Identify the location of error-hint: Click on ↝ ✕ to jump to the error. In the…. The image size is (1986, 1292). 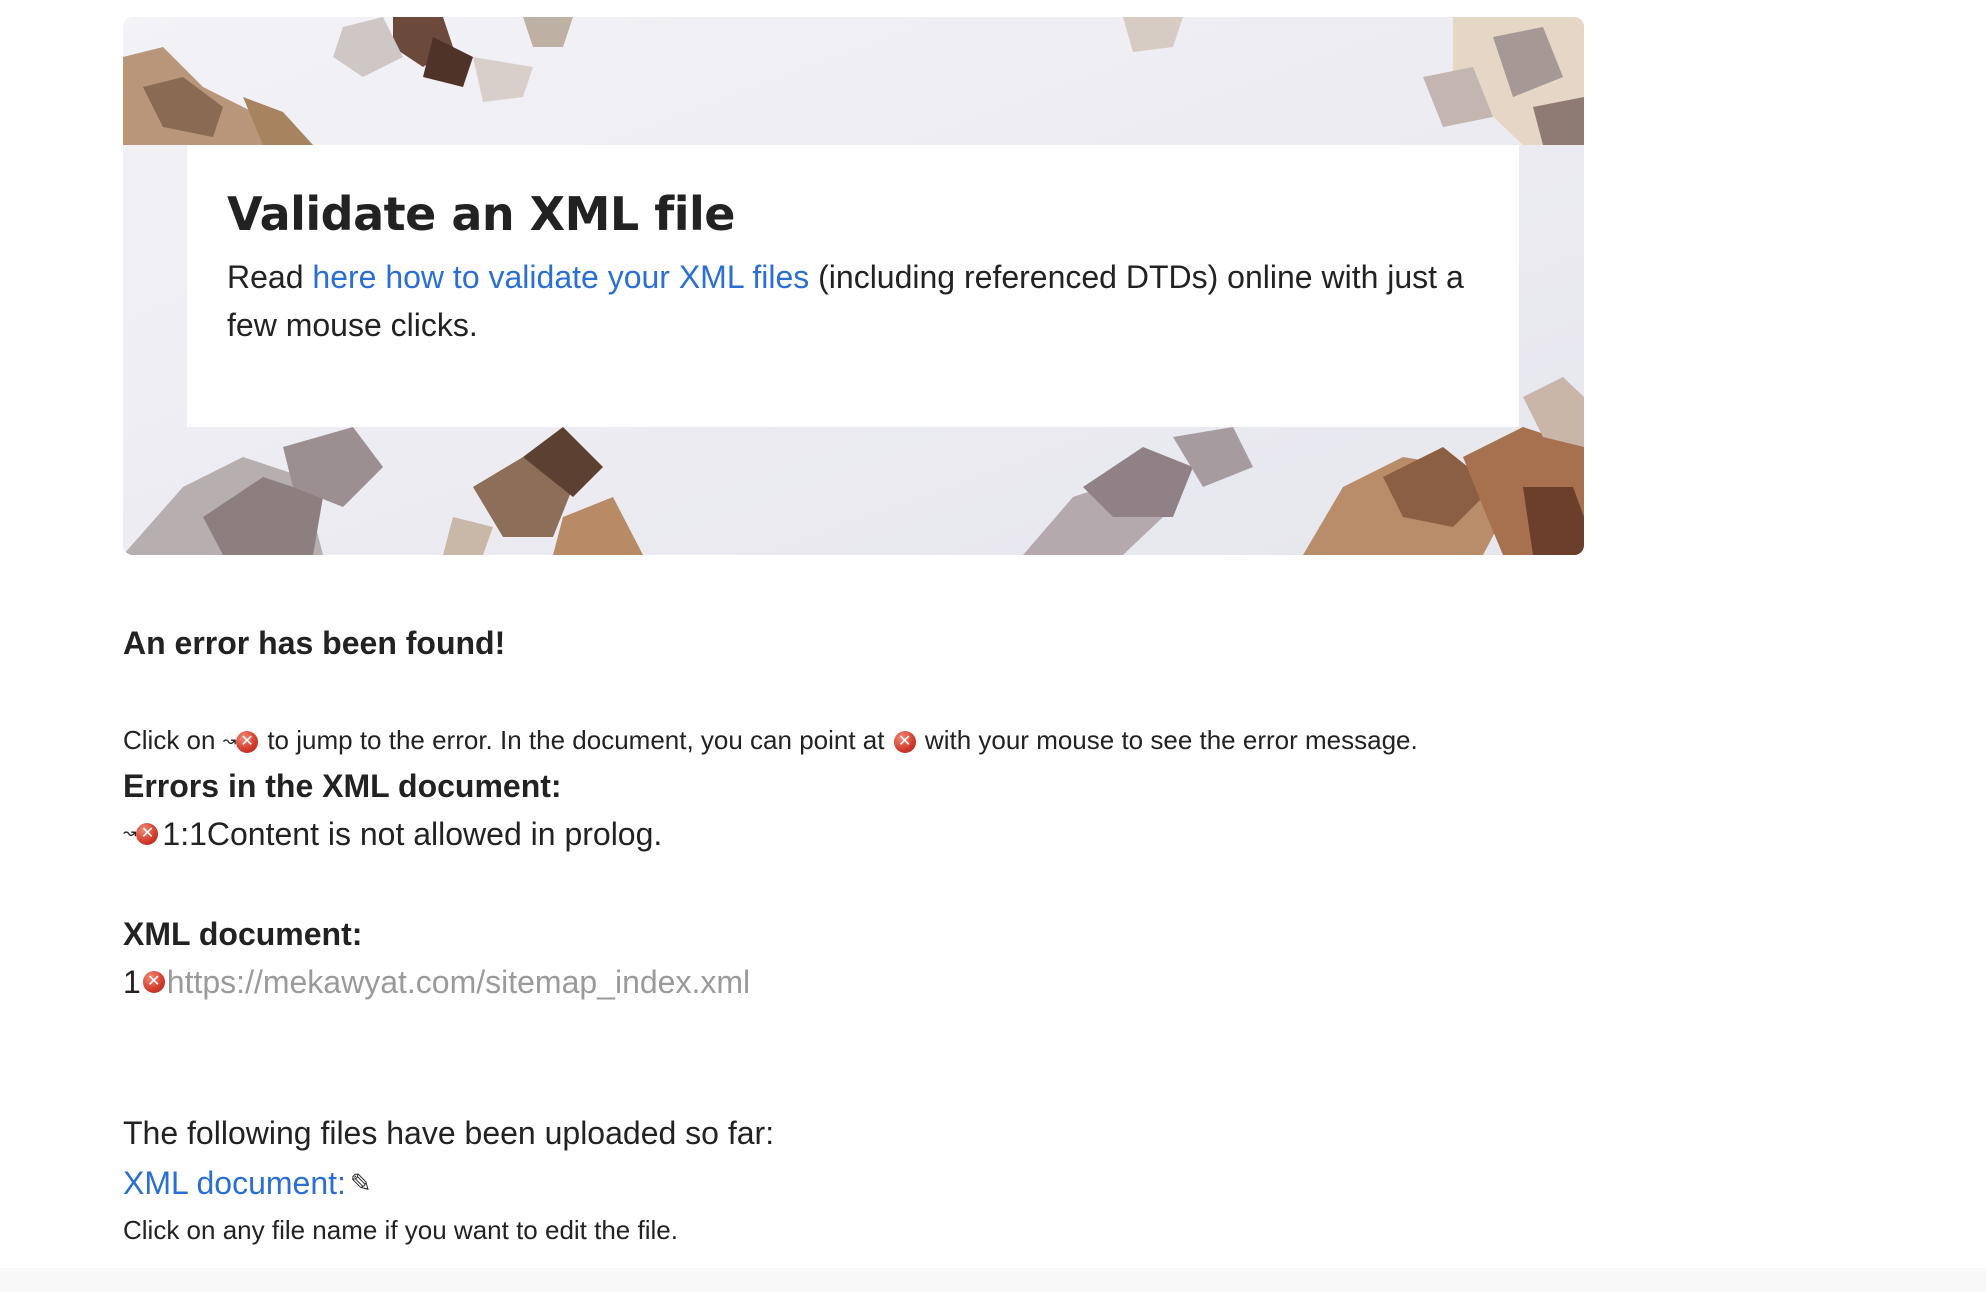
(770, 741).